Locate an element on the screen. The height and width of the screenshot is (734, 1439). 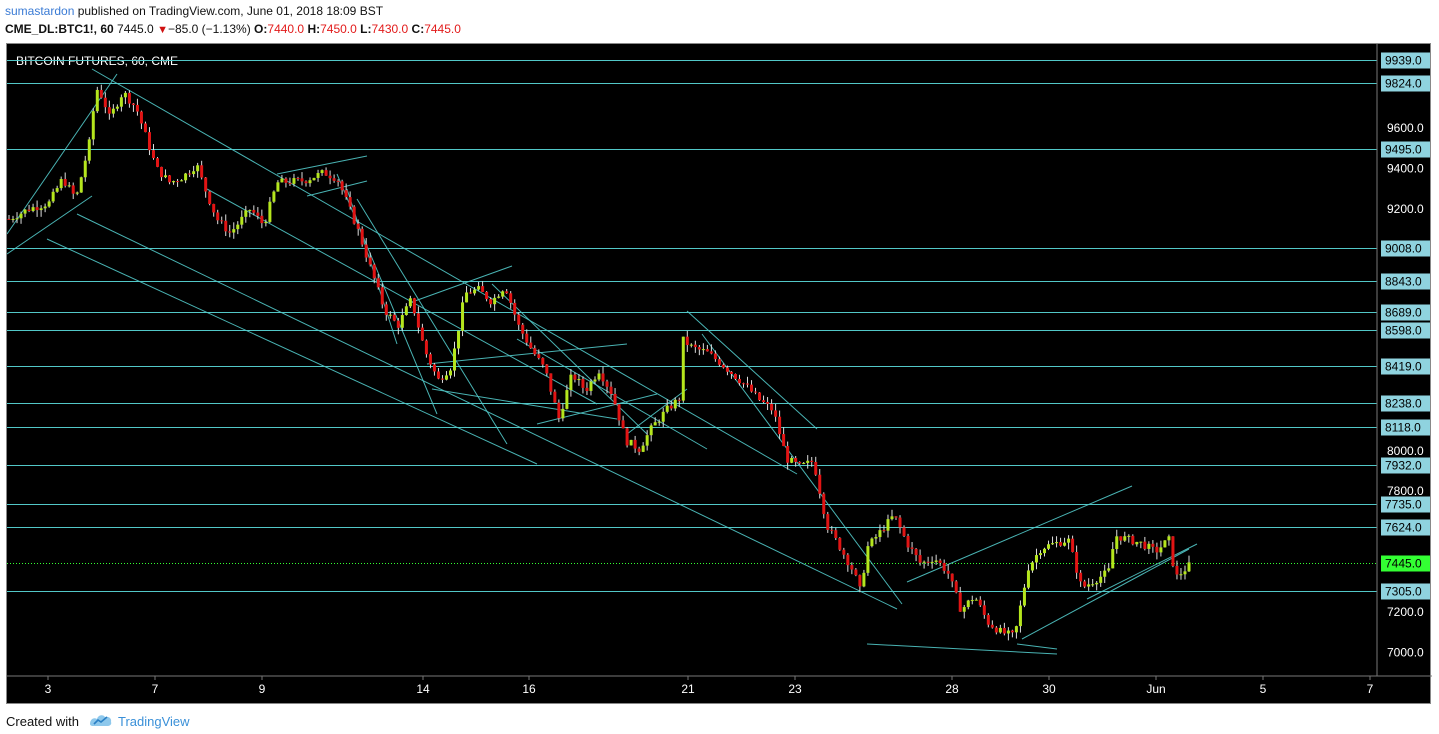
price-tick-label: 9600.0 is located at coordinates (1405, 128).